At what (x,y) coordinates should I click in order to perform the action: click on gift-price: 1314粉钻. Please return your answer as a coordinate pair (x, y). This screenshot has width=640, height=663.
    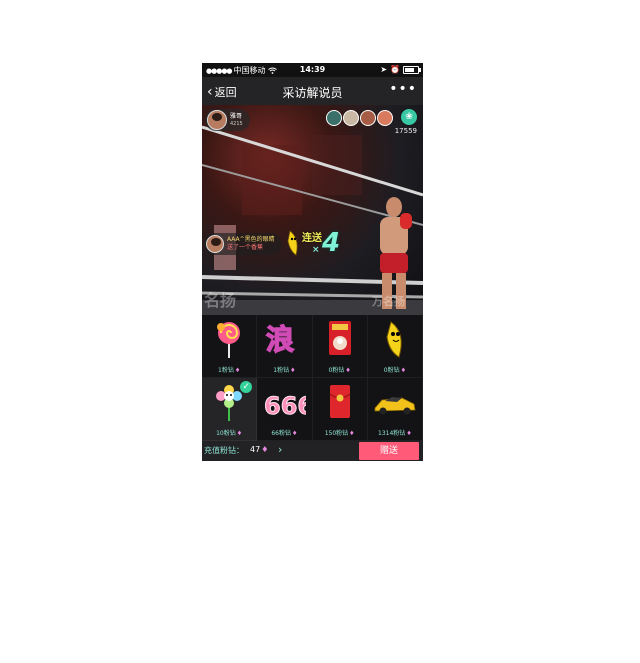
    Looking at the image, I should click on (392, 433).